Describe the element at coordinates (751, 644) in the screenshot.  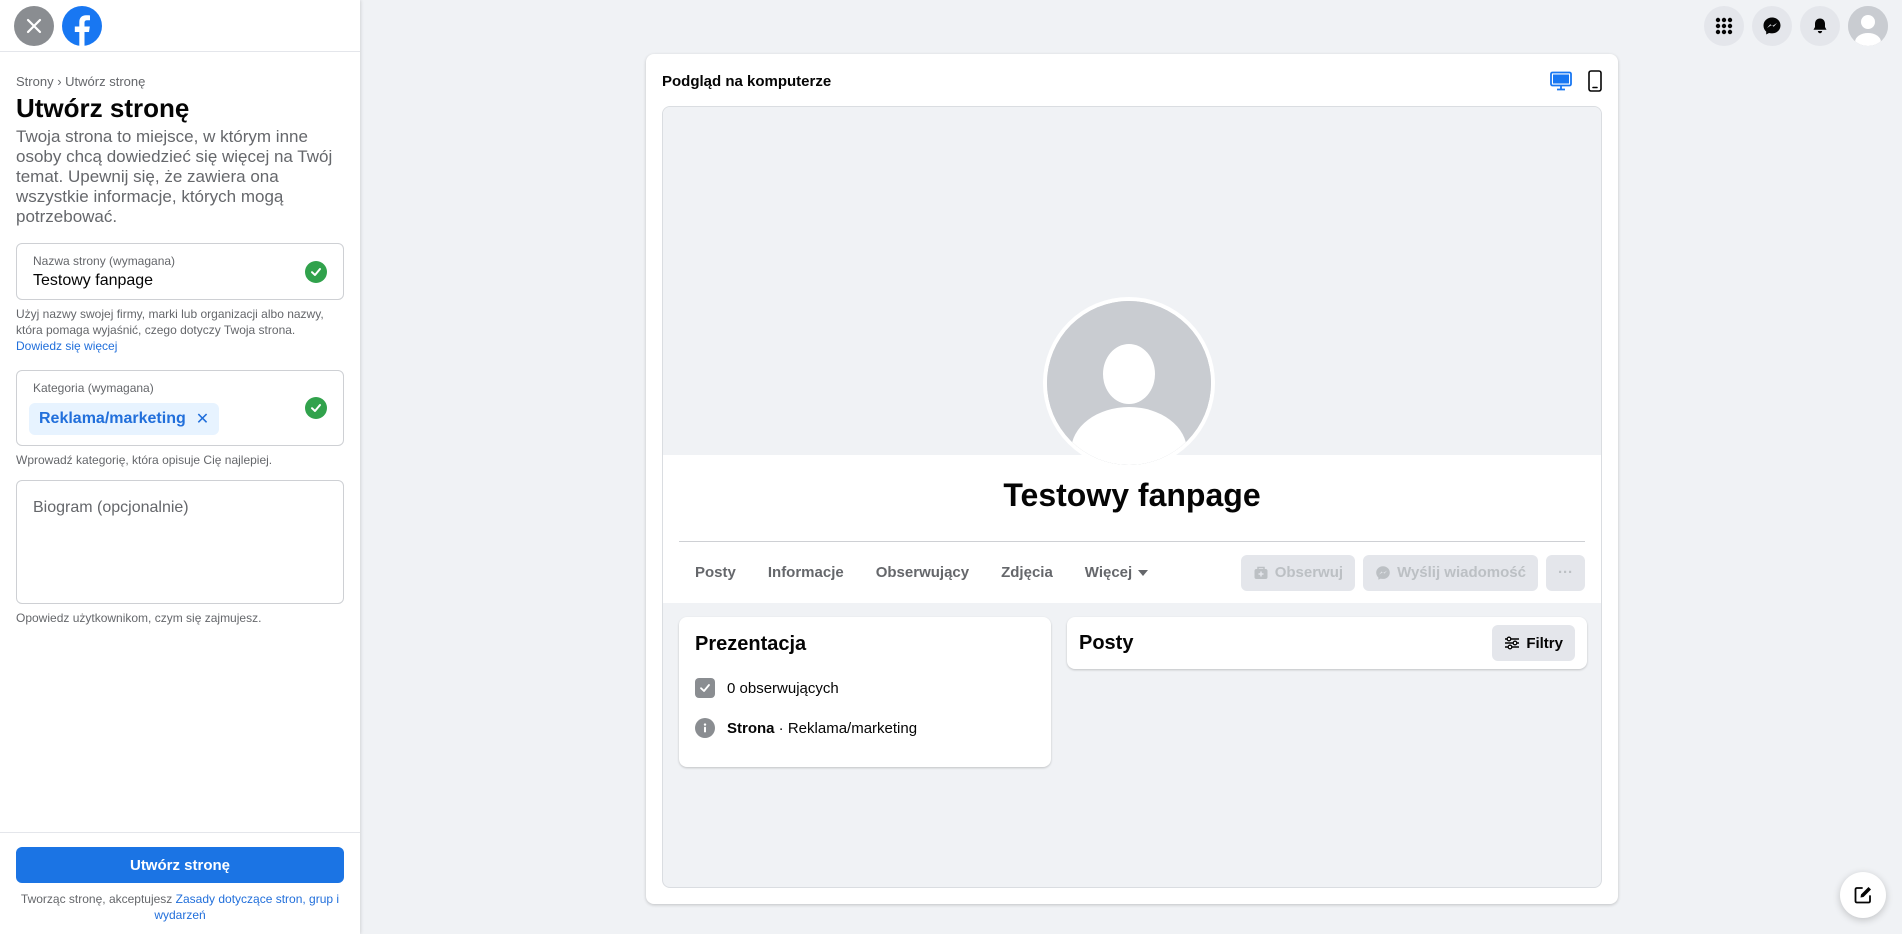
I see `intro-title: Prezentacja` at that location.